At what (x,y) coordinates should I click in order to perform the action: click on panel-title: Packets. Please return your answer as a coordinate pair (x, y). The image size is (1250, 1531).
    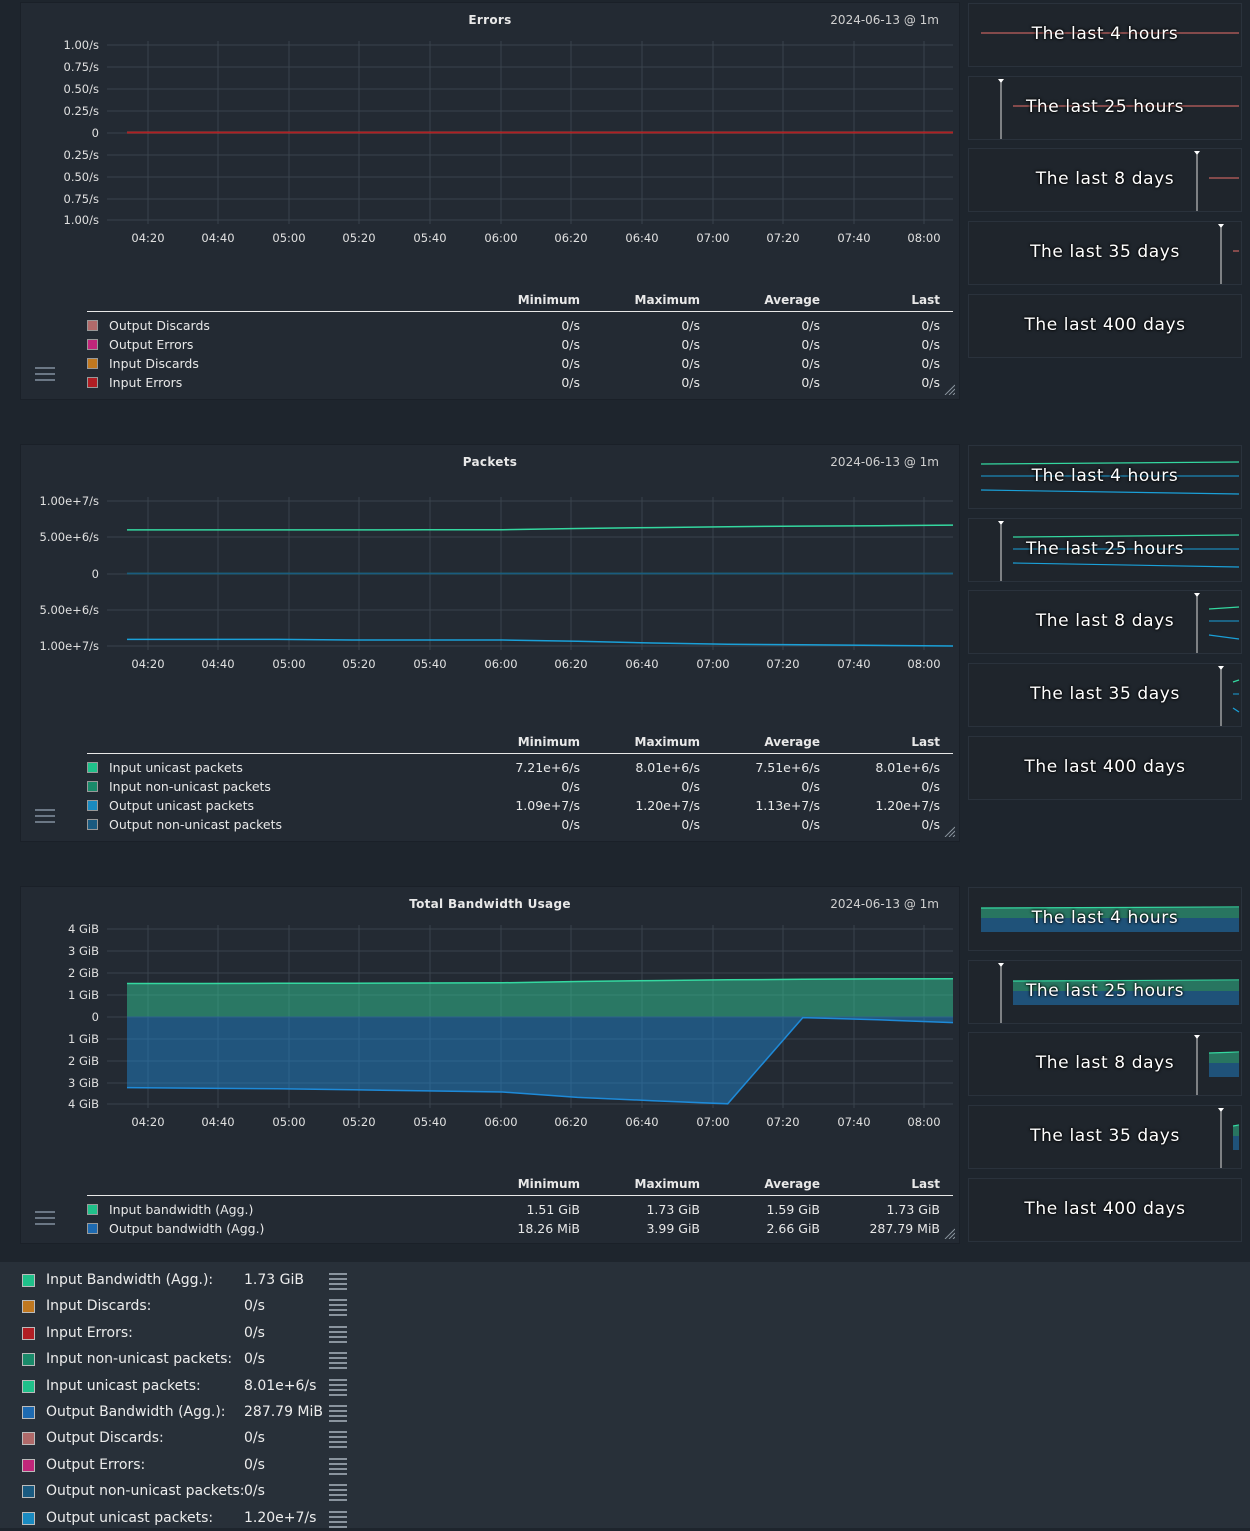
    Looking at the image, I should click on (490, 462).